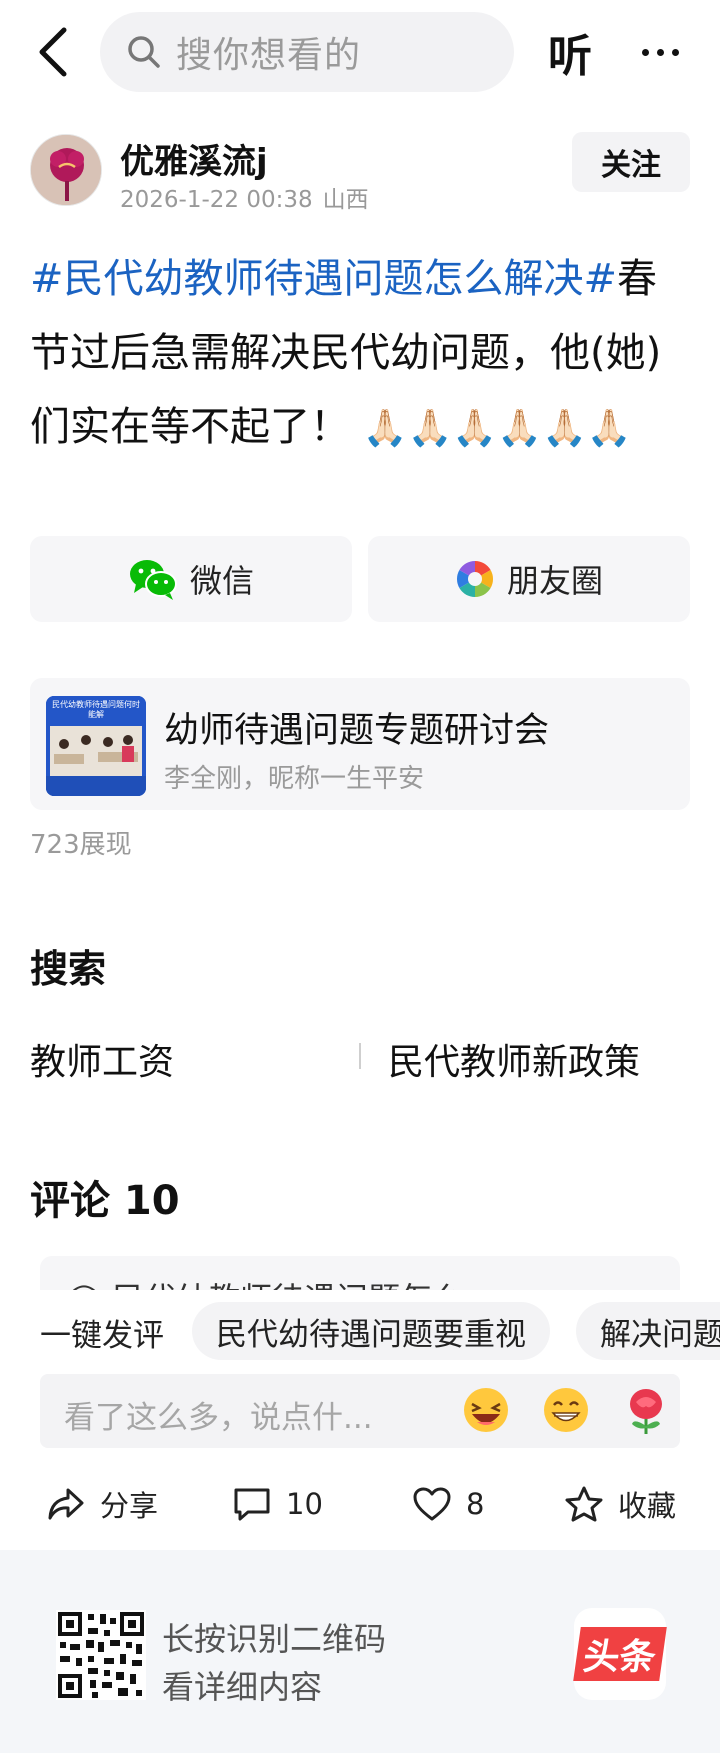  Describe the element at coordinates (129, 1506) in the screenshot. I see `share-action-label: 分享` at that location.